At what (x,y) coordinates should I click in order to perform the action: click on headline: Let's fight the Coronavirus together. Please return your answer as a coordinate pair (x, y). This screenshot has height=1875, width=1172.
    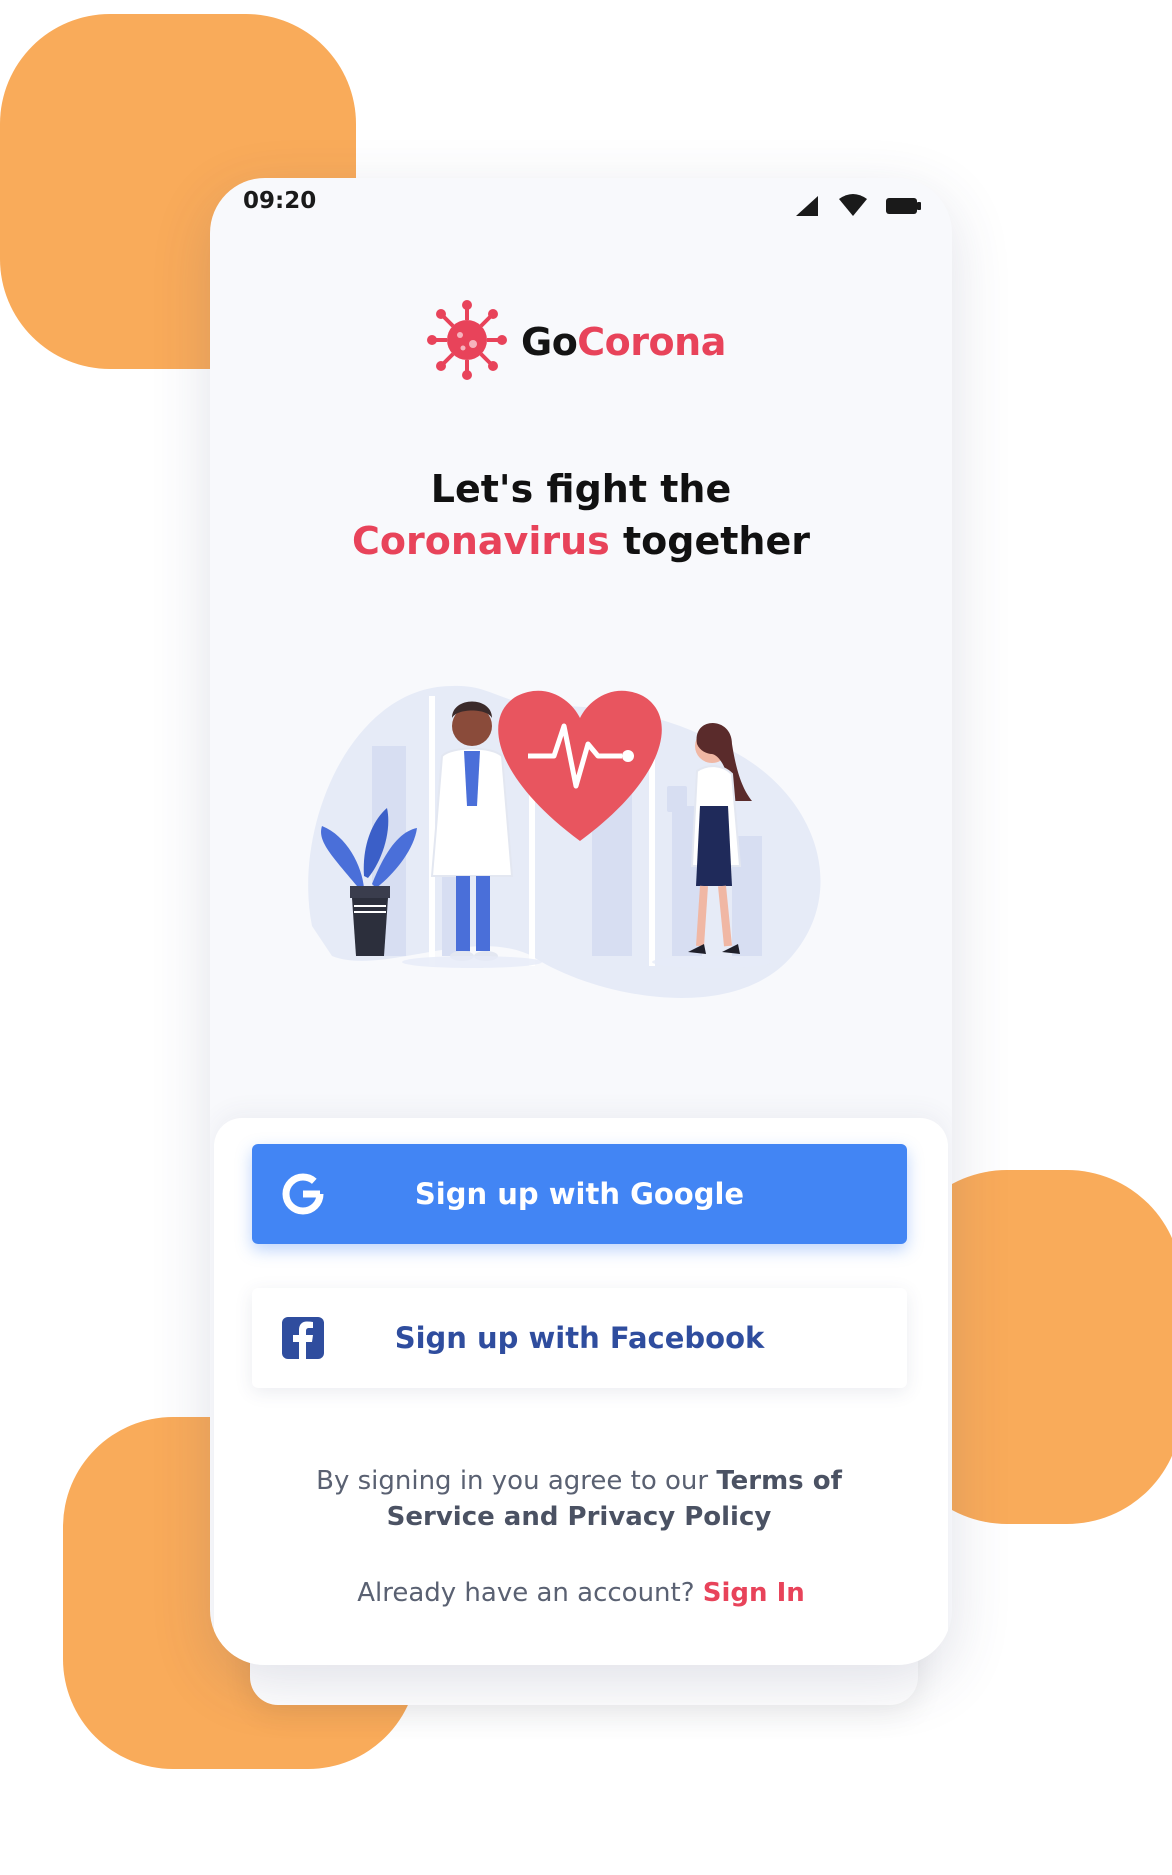
    Looking at the image, I should click on (581, 515).